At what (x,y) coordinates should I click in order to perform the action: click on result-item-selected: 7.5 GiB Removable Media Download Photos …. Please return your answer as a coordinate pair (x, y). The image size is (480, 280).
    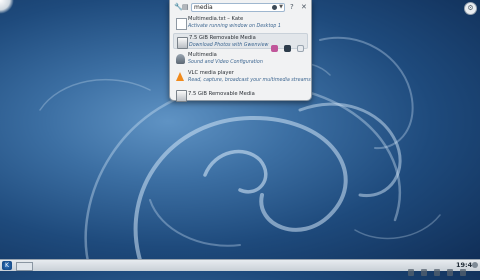
    Looking at the image, I should click on (240, 42).